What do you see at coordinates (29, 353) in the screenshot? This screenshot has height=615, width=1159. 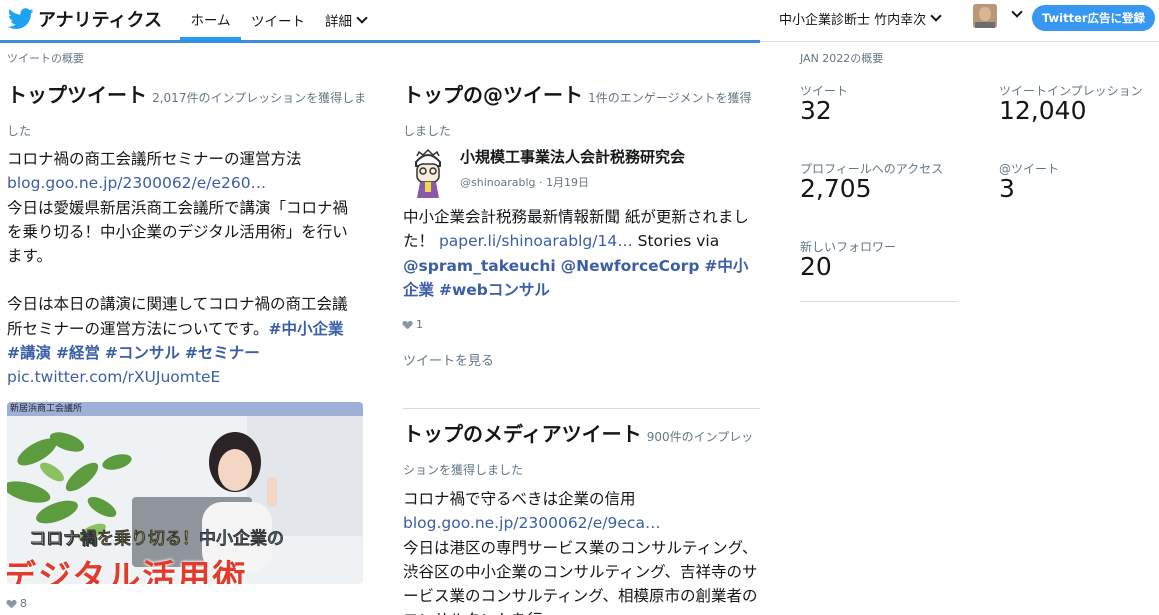 I see `hashtag-link: #講演` at bounding box center [29, 353].